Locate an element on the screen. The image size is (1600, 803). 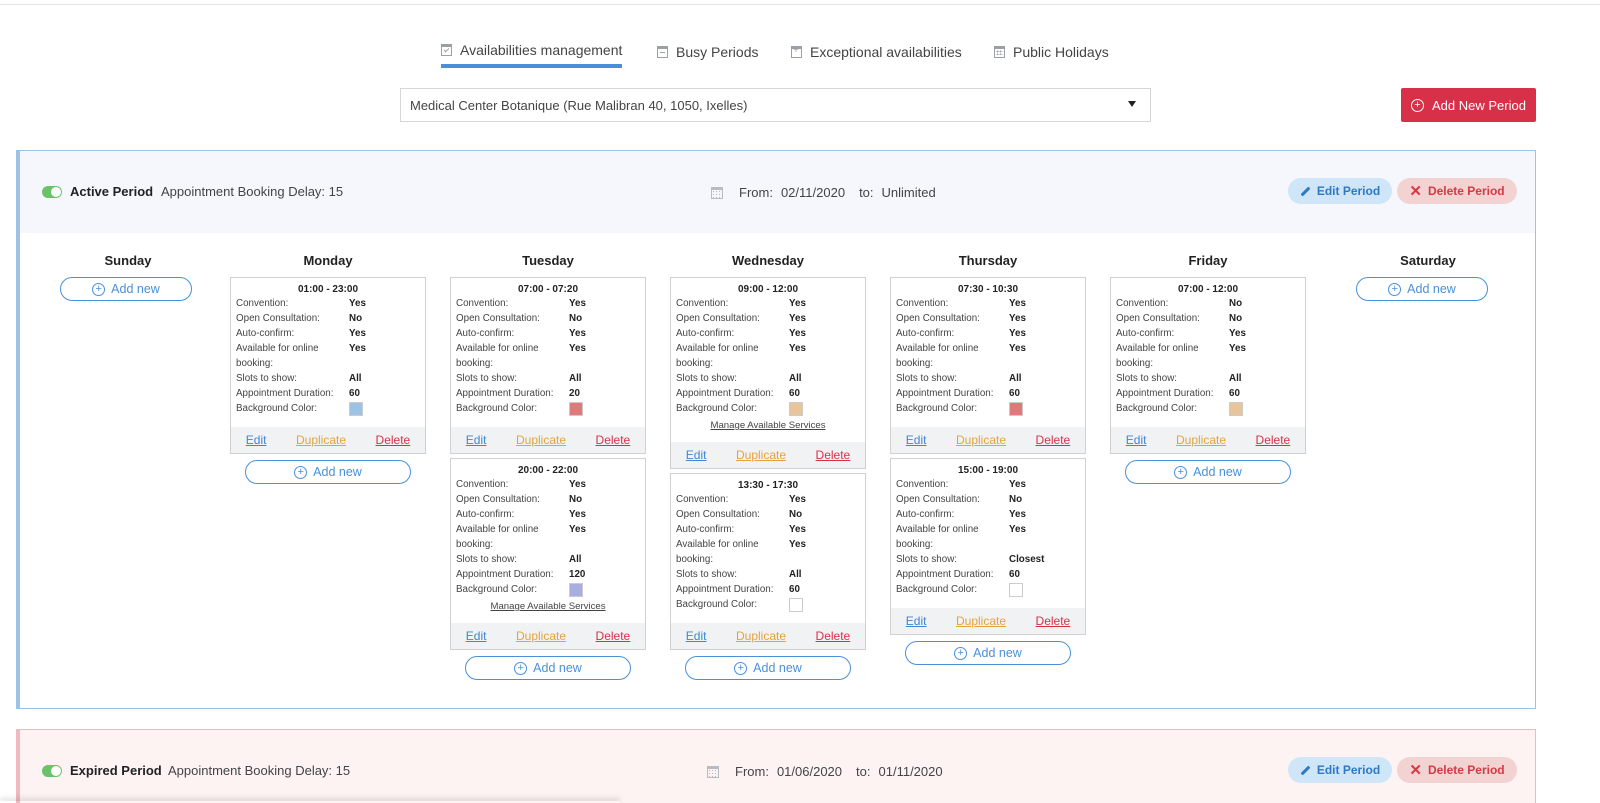
to-date: 01/11/2020 is located at coordinates (910, 771).